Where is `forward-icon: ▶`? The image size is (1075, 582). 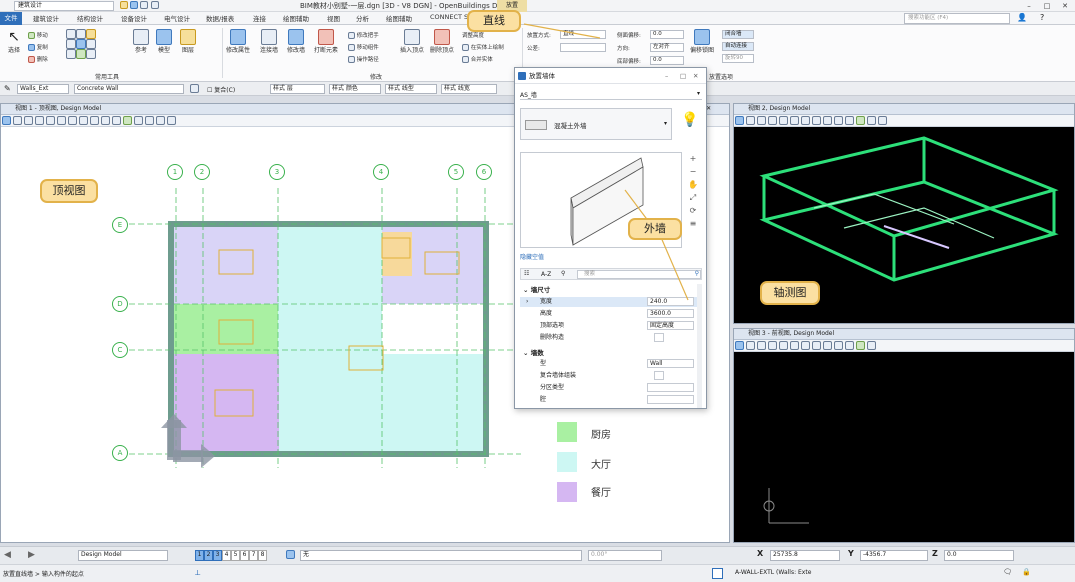
forward-icon: ▶ is located at coordinates (31, 555).